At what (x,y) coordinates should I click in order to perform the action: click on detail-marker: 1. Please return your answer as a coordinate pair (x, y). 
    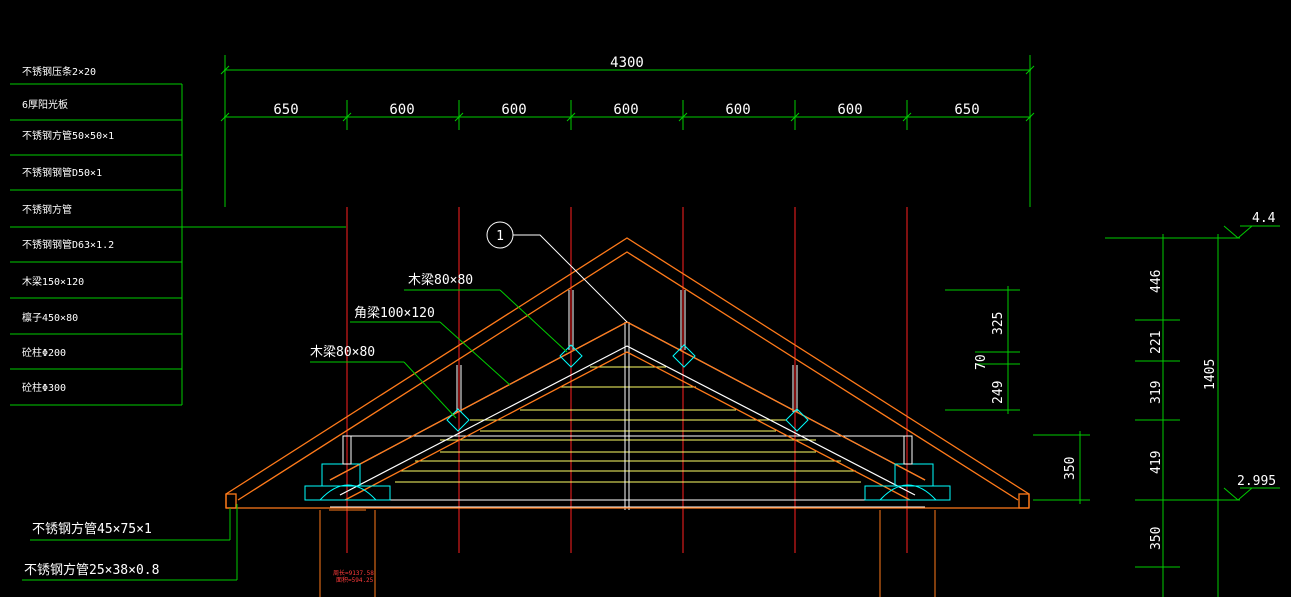
    Looking at the image, I should click on (557, 272).